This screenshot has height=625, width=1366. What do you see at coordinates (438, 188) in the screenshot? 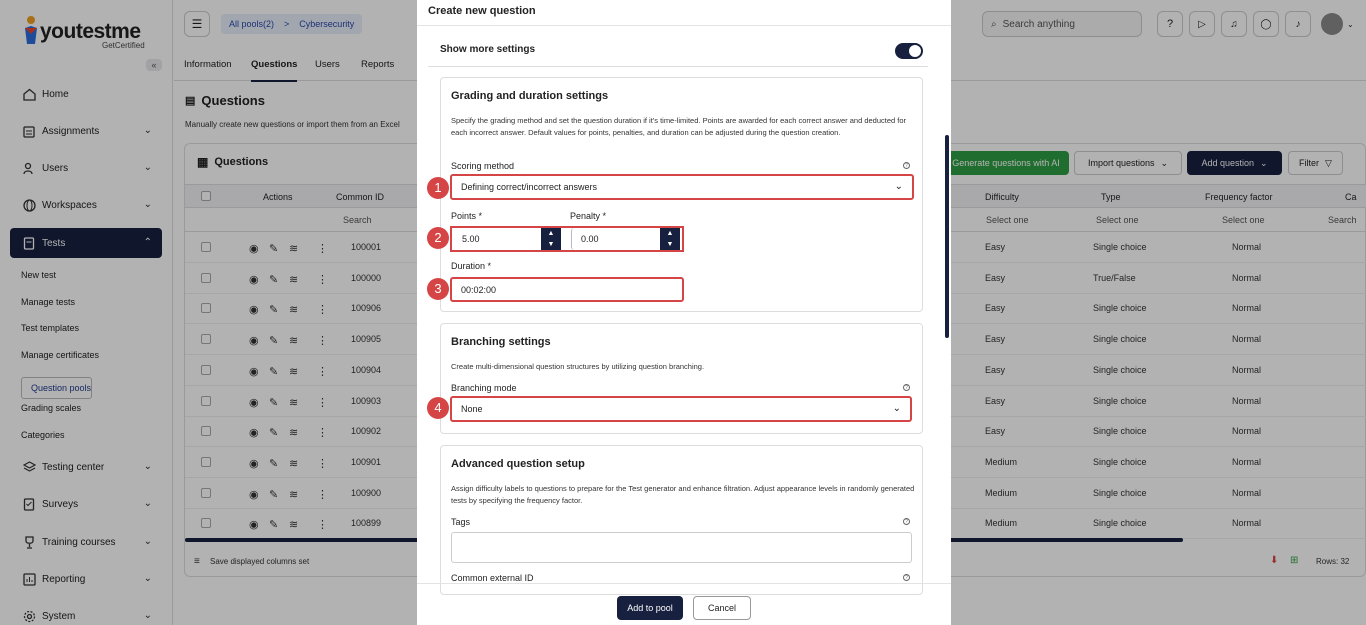
I see `marker-1: 1` at bounding box center [438, 188].